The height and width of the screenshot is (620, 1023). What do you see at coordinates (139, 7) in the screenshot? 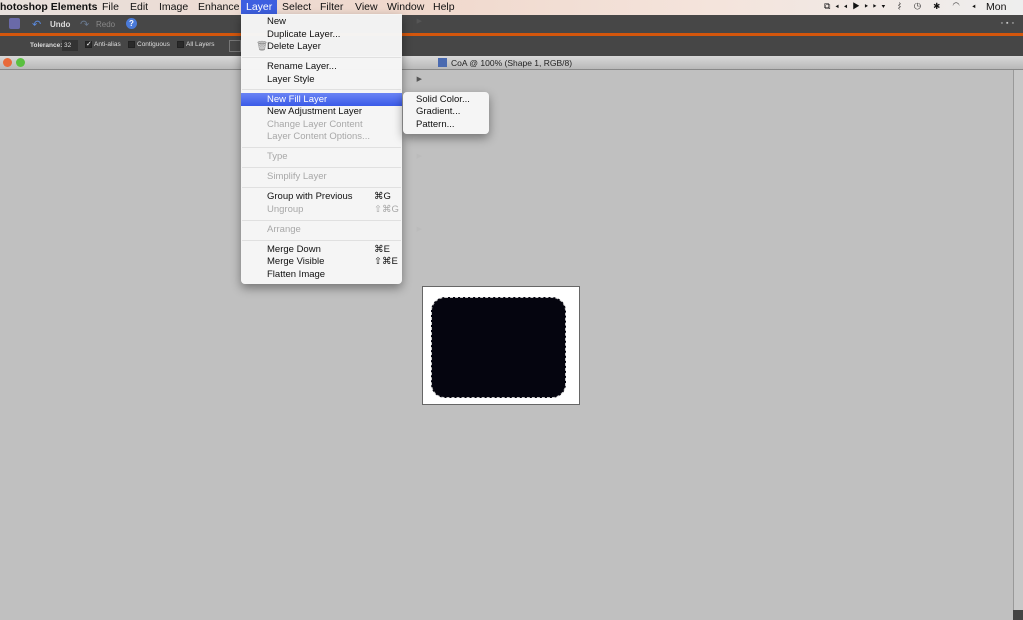
I see `menu-edit: Edit` at bounding box center [139, 7].